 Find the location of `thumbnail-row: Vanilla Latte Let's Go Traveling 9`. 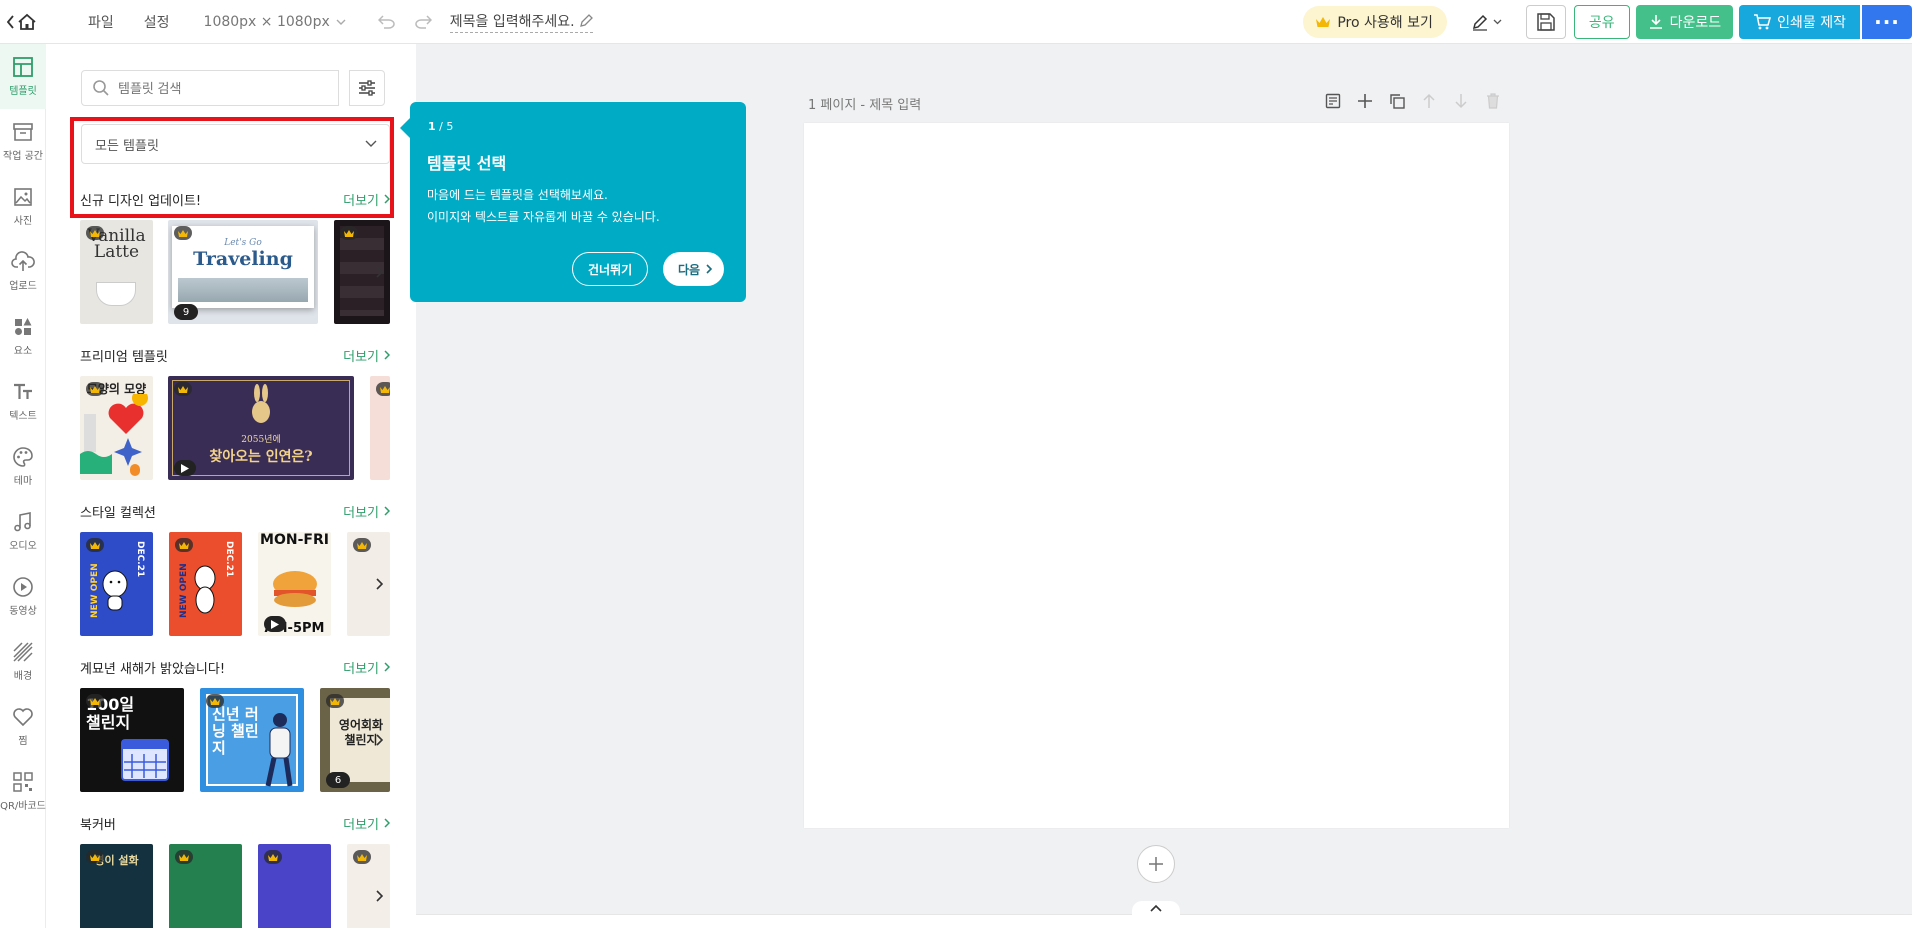

thumbnail-row: Vanilla Latte Let's Go Traveling 9 is located at coordinates (235, 272).